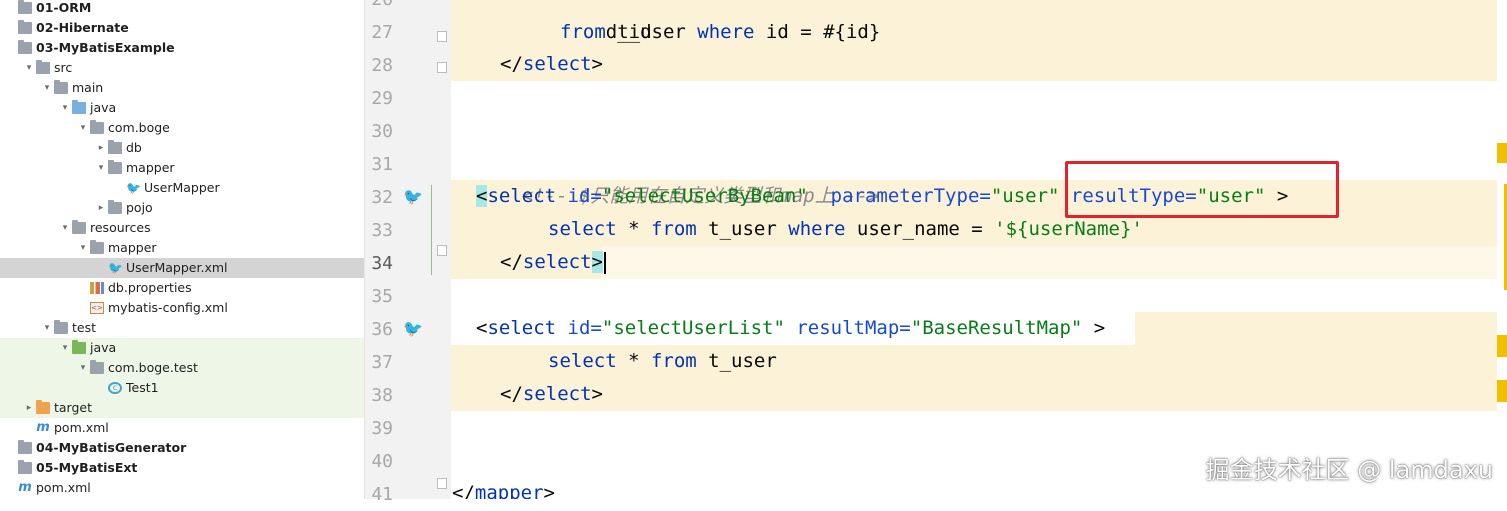  What do you see at coordinates (182, 328) in the screenshot?
I see `tree-item: ▾ test` at bounding box center [182, 328].